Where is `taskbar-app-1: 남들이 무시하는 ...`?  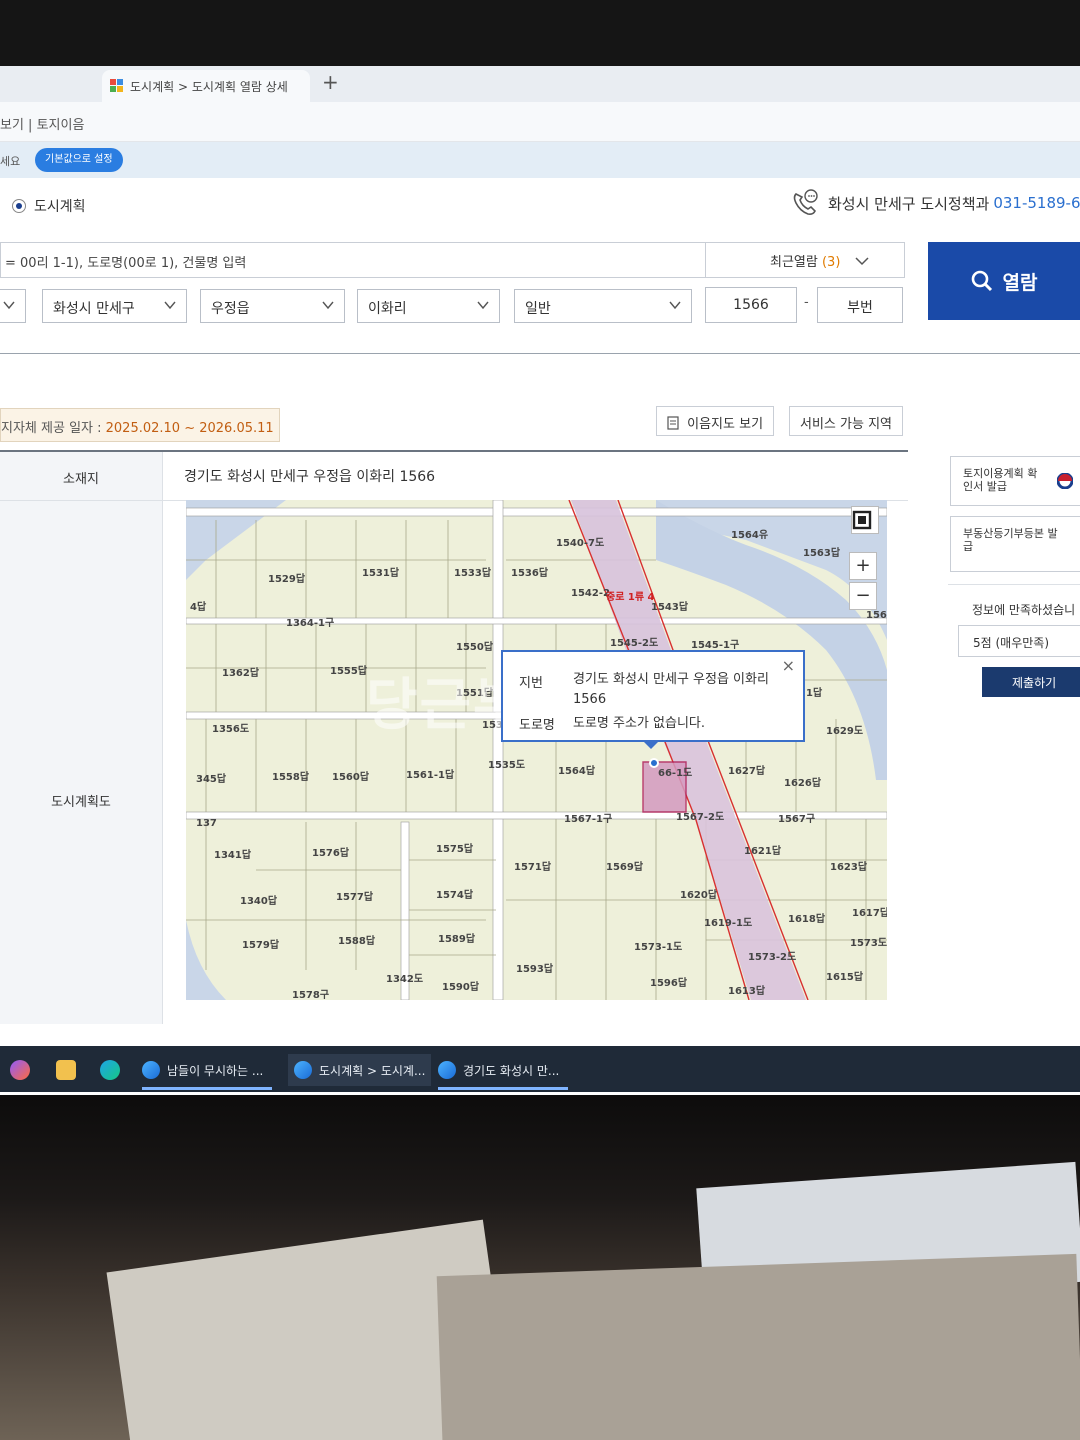 taskbar-app-1: 남들이 무시하는 ... is located at coordinates (207, 1072).